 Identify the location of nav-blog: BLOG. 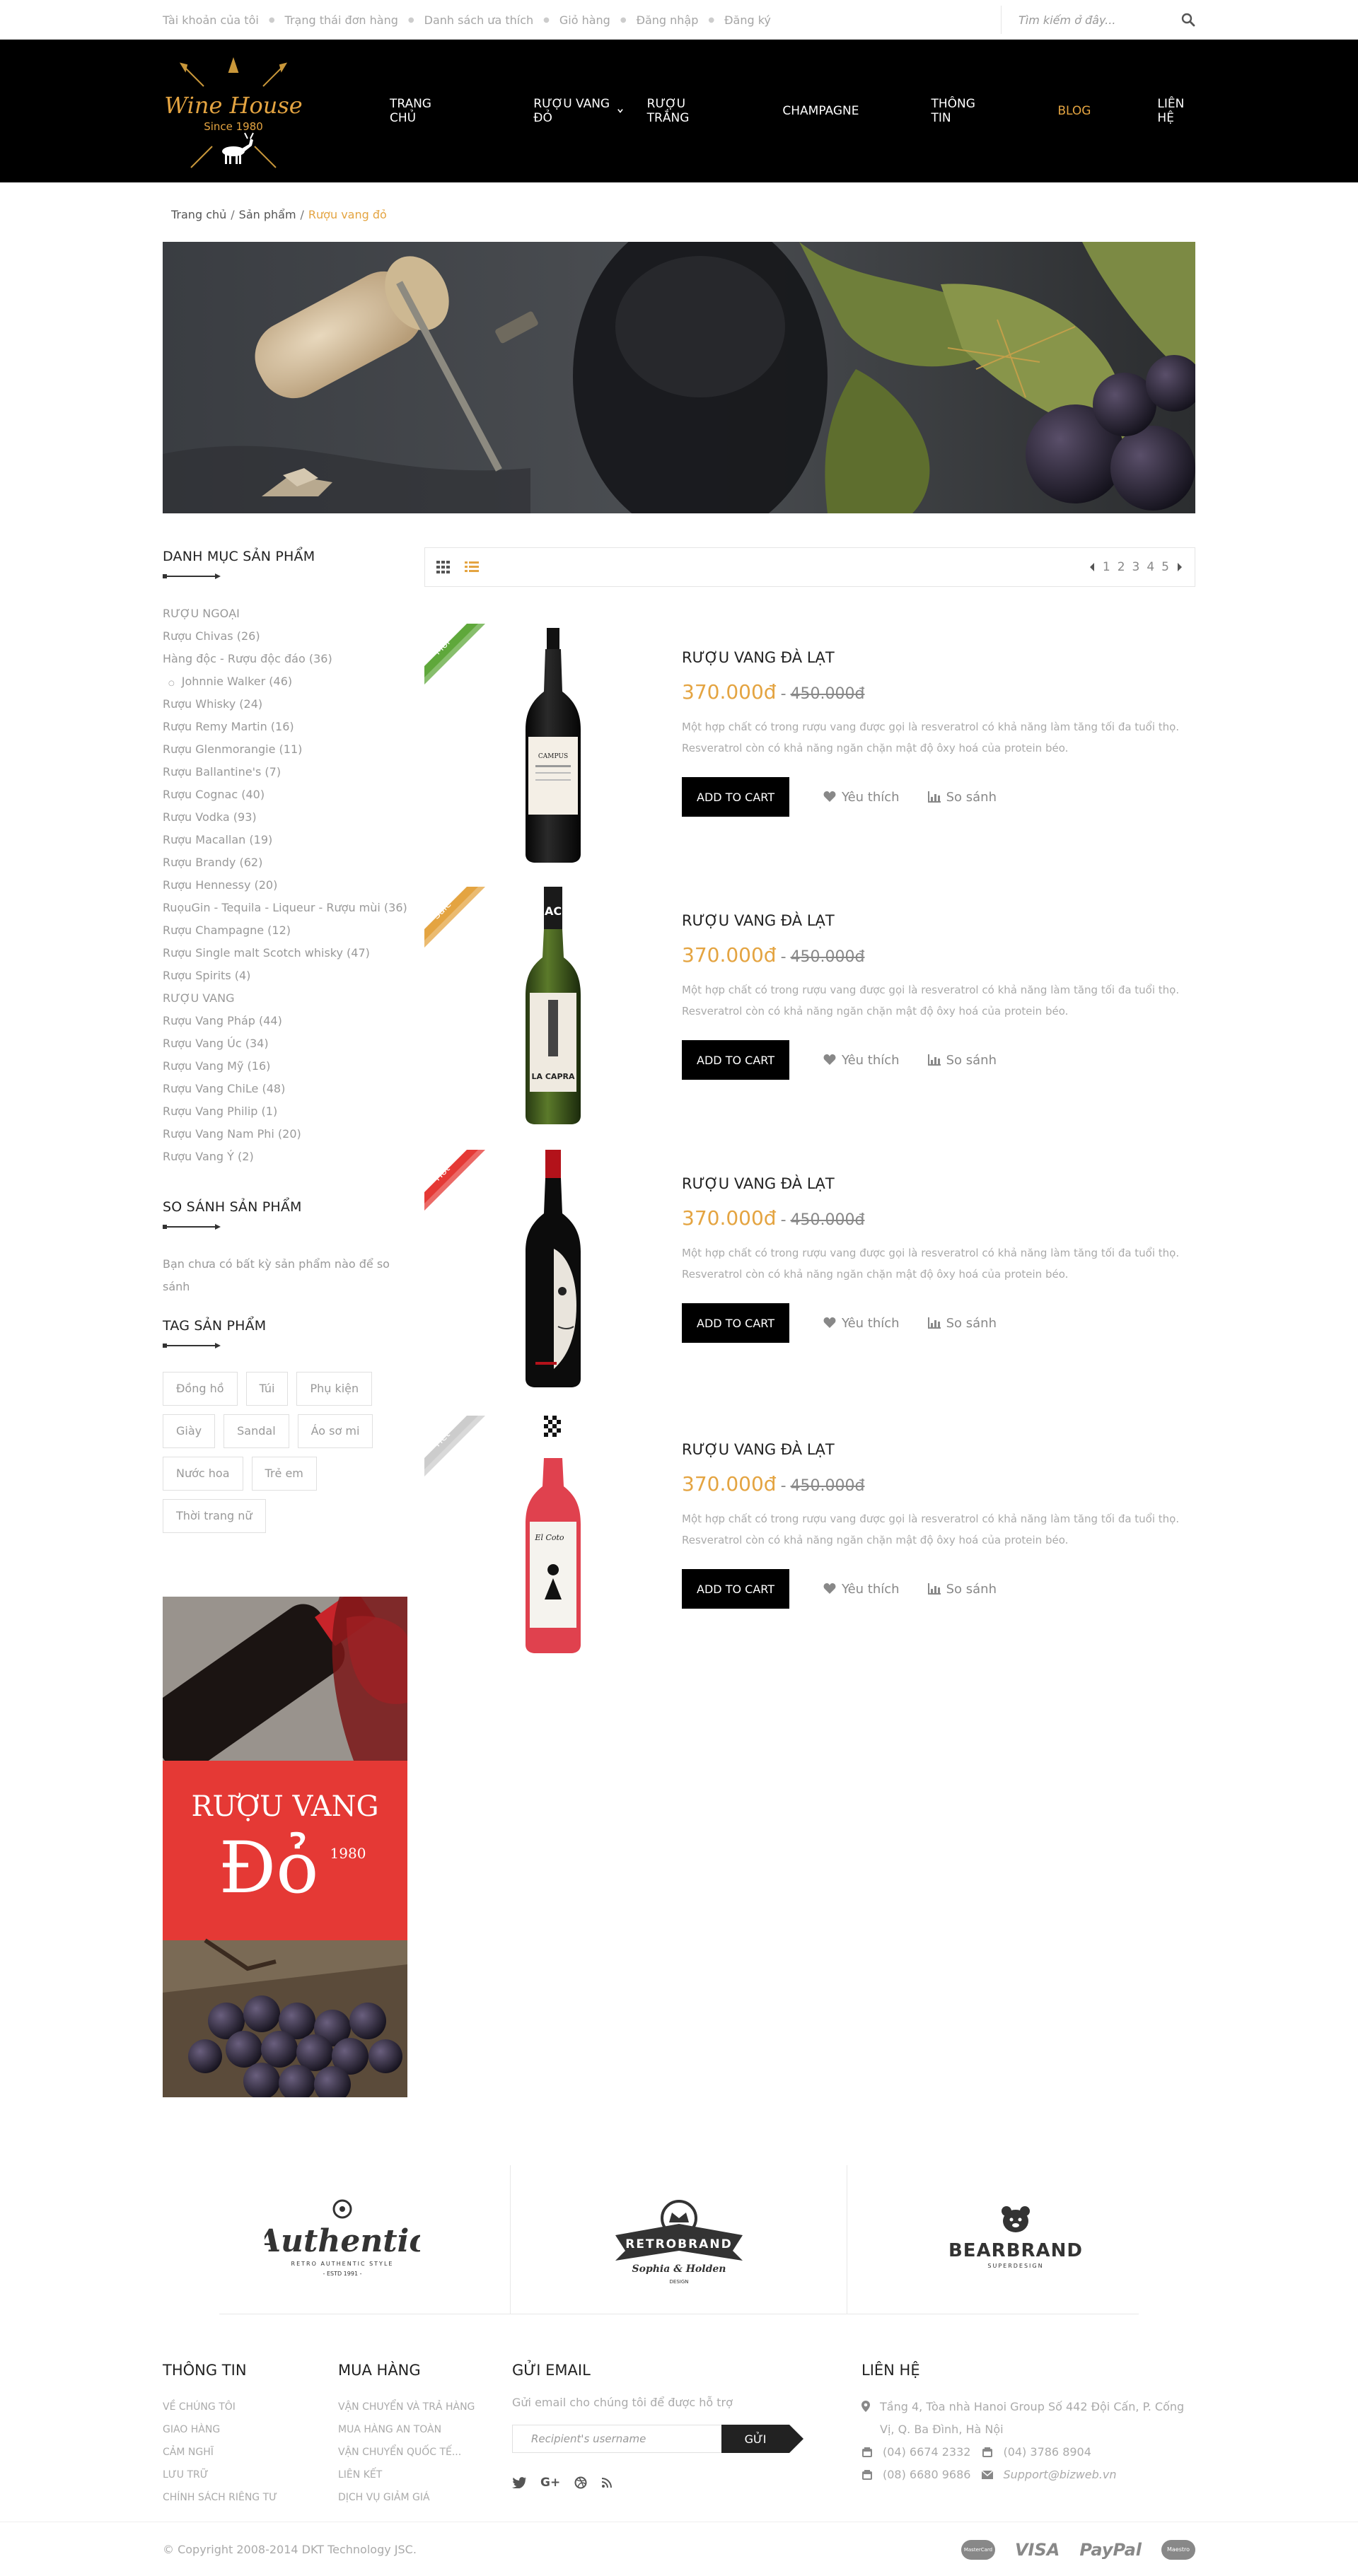
(1074, 111).